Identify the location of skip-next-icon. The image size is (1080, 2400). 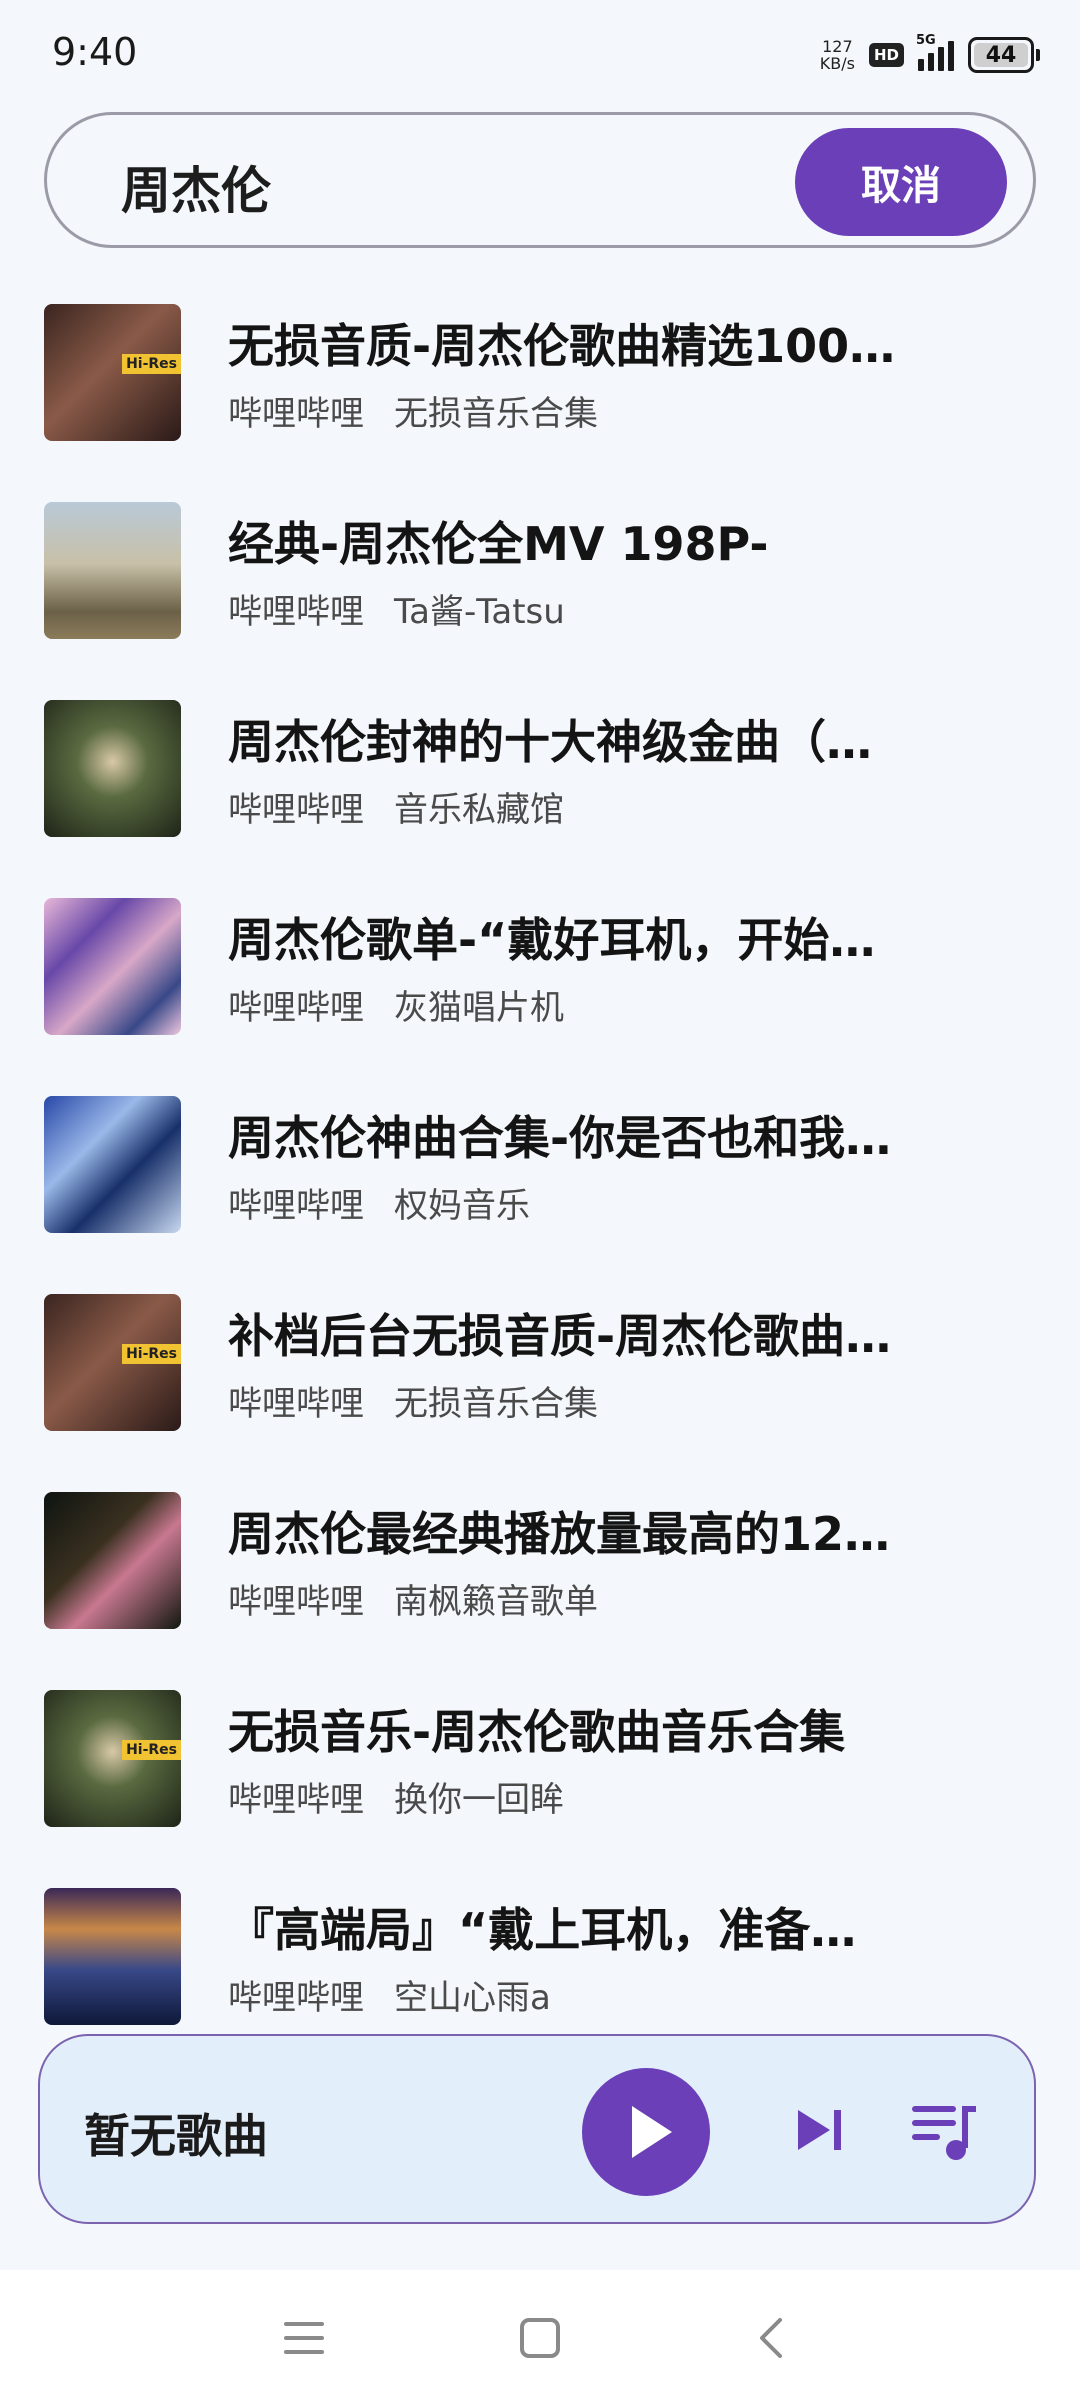
(819, 2130).